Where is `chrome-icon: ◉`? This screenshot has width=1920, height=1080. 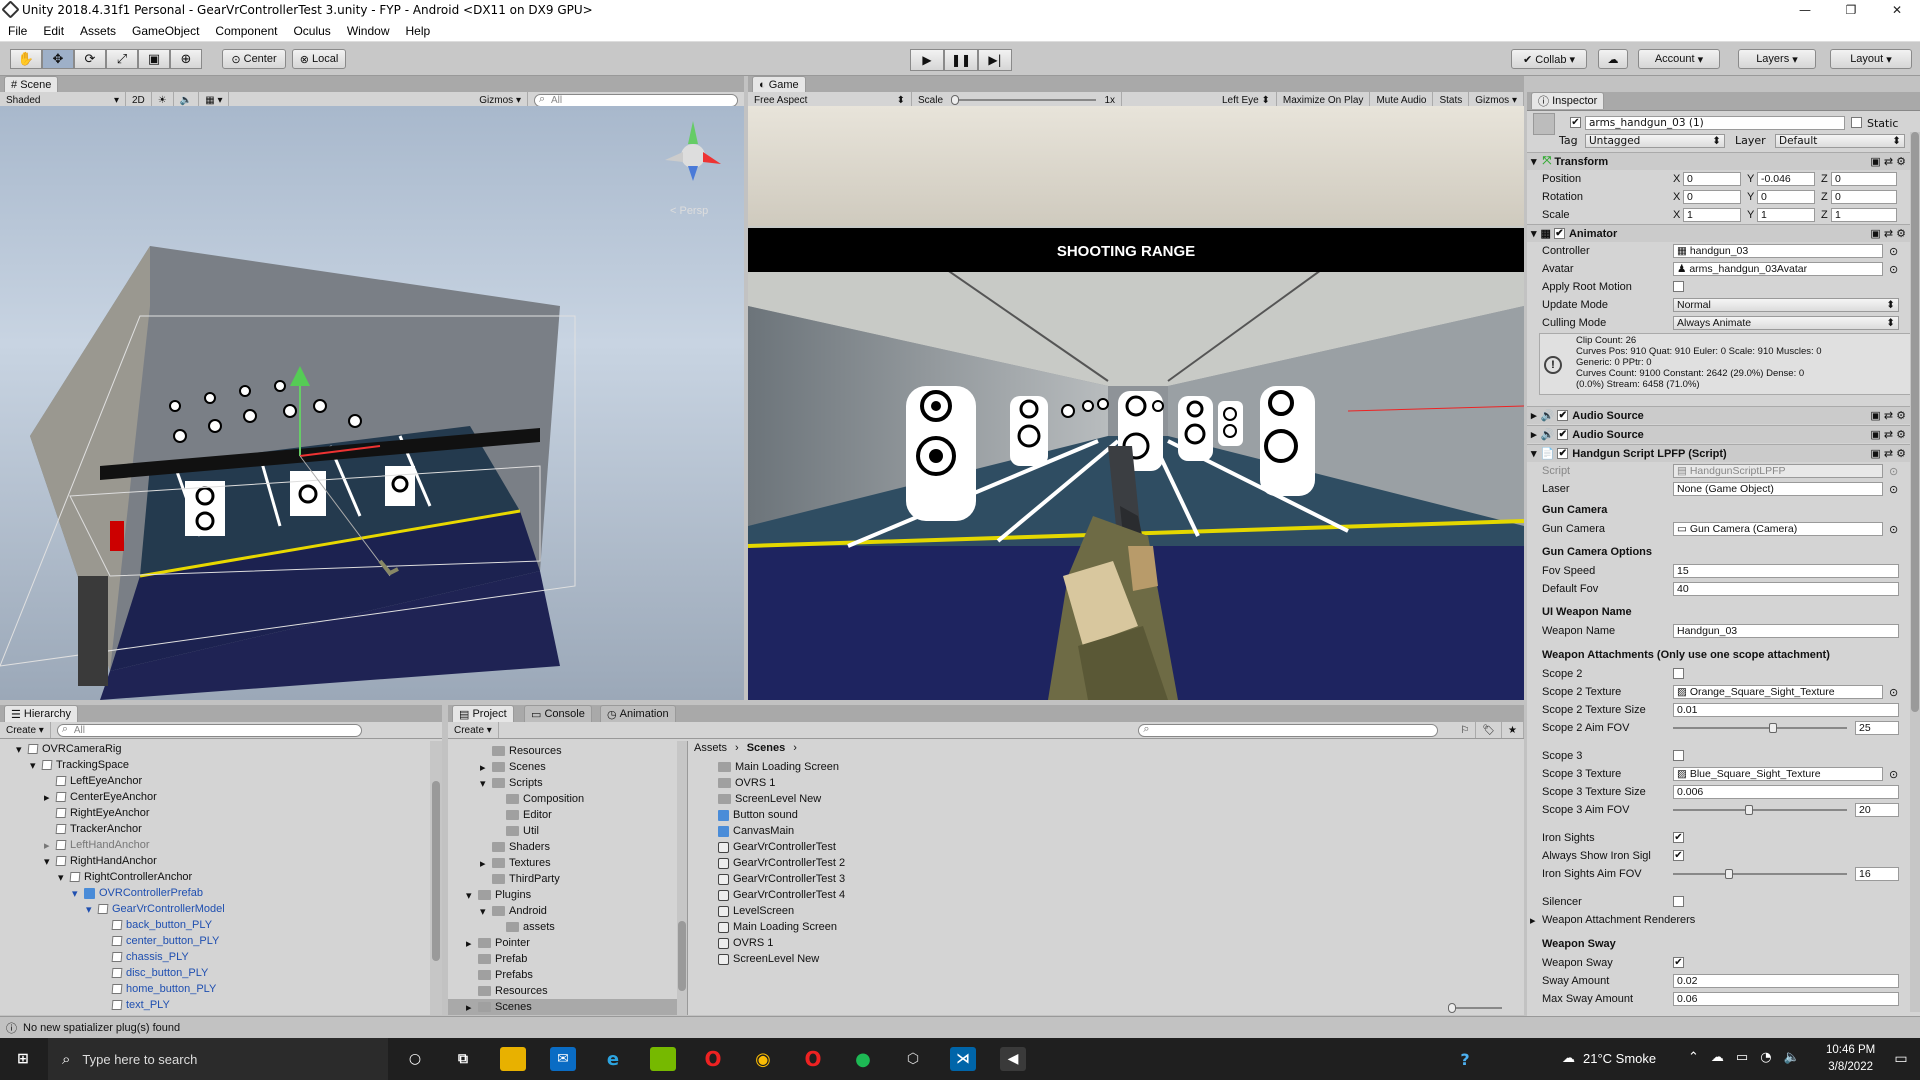
chrome-icon: ◉ is located at coordinates (763, 1059).